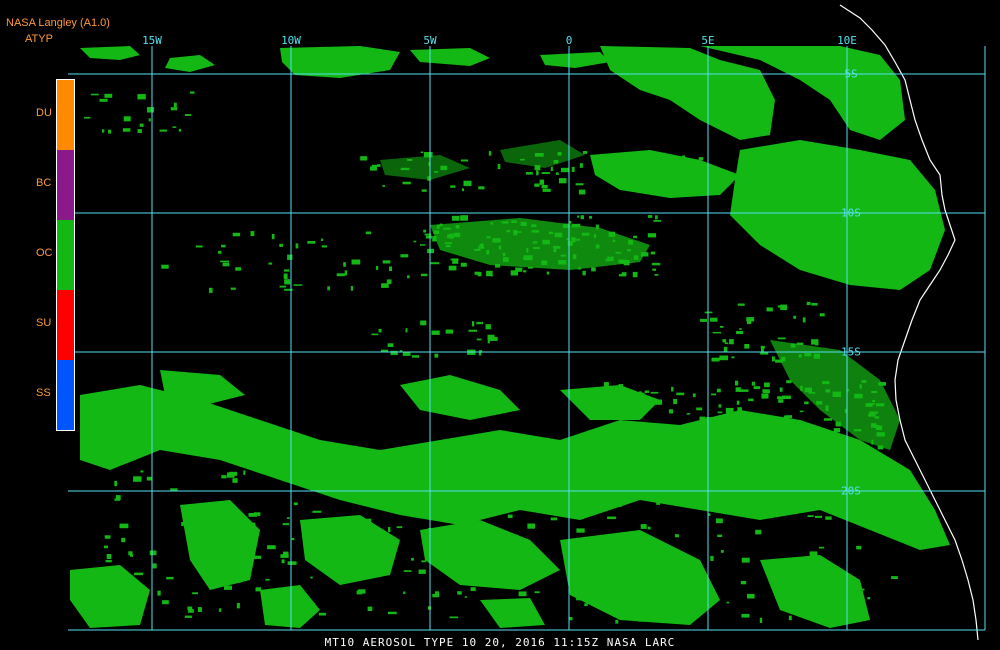 The image size is (1000, 650). Describe the element at coordinates (152, 40) in the screenshot. I see `longitude-label: 15W` at that location.